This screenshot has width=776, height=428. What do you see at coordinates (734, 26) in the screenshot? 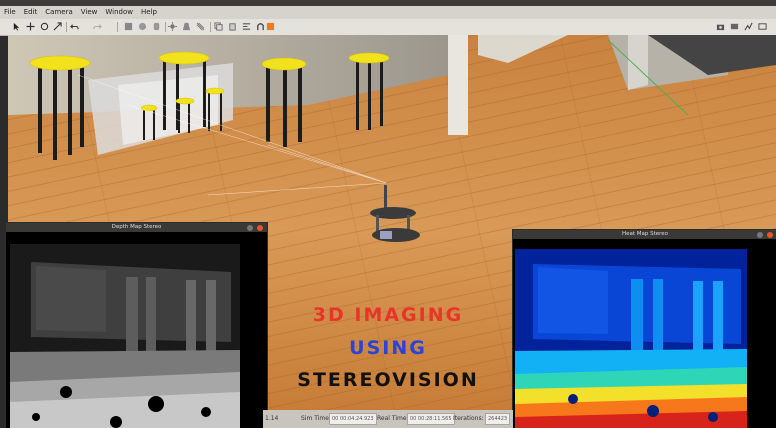
I see `record-icon` at bounding box center [734, 26].